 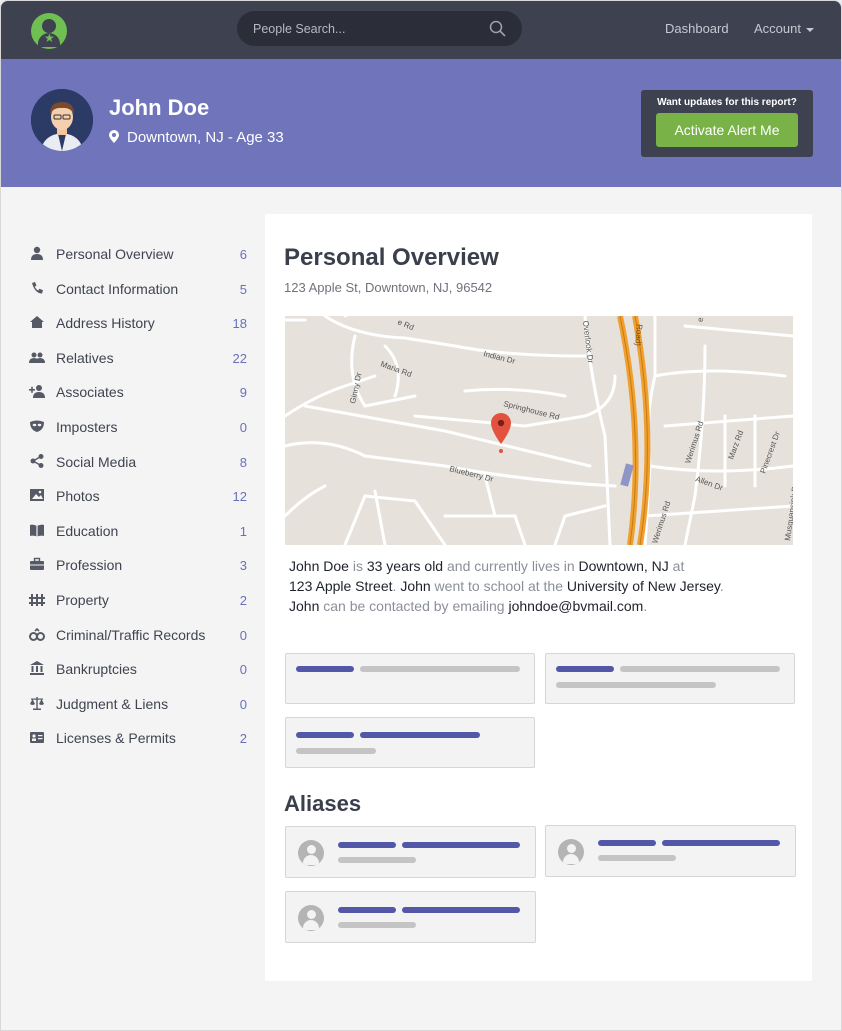 What do you see at coordinates (239, 497) in the screenshot?
I see `sidebar-item-count: 12` at bounding box center [239, 497].